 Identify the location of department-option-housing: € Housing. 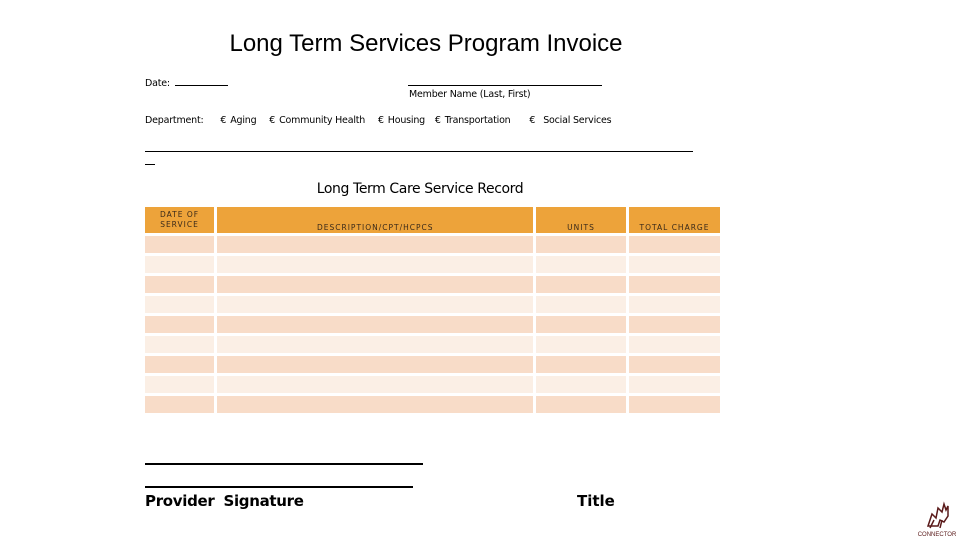
(401, 120).